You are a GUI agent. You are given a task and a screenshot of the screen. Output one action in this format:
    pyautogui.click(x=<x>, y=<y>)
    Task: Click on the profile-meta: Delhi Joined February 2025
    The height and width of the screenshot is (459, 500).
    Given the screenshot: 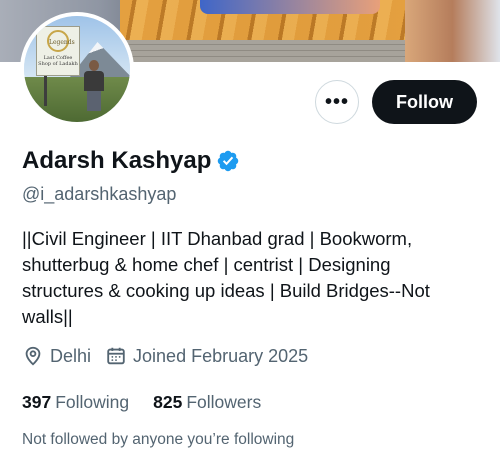 What is the action you would take?
    pyautogui.click(x=172, y=356)
    